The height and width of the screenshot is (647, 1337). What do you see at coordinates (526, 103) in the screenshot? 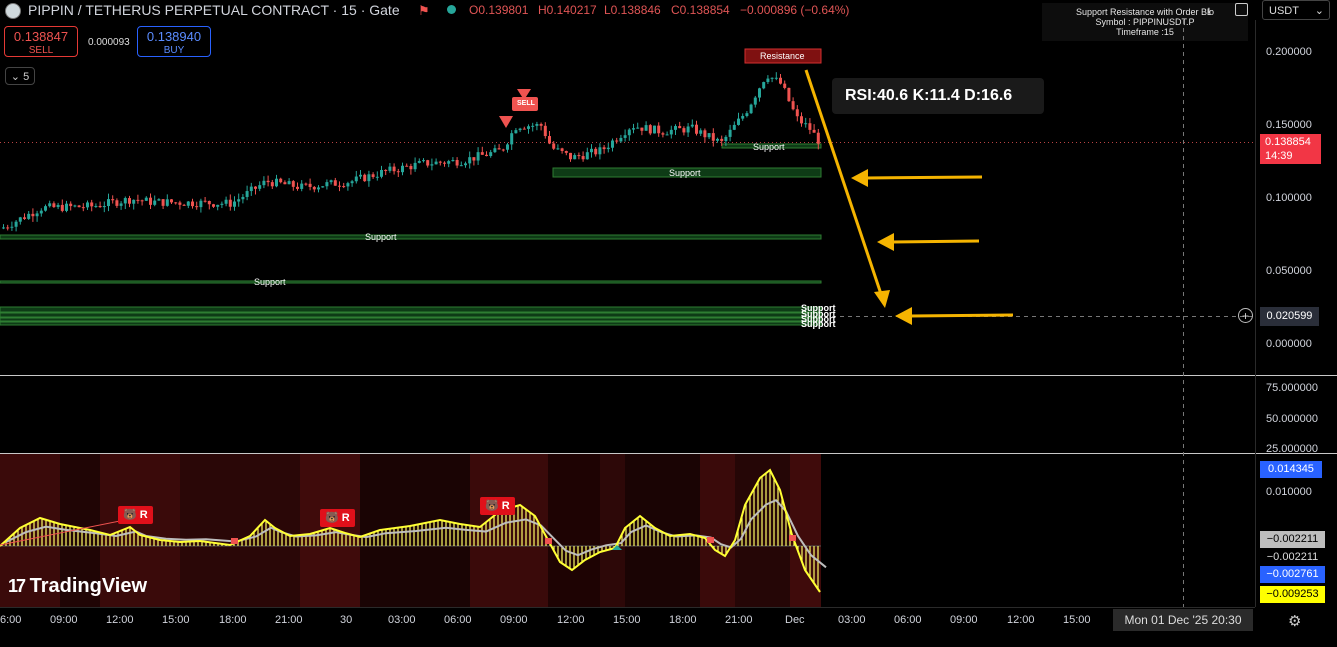
I see `sell-signal-label: SELL` at bounding box center [526, 103].